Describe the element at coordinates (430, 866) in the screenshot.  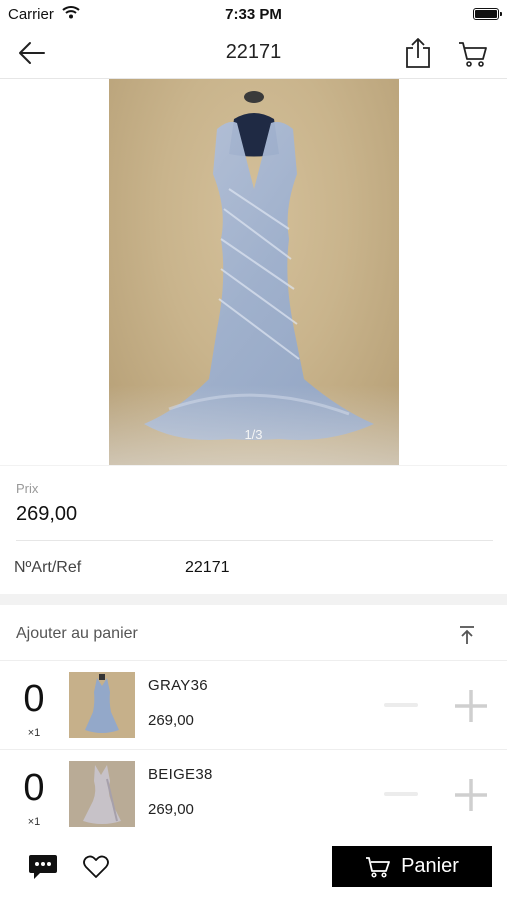
I see `cart-button-label: Panier` at that location.